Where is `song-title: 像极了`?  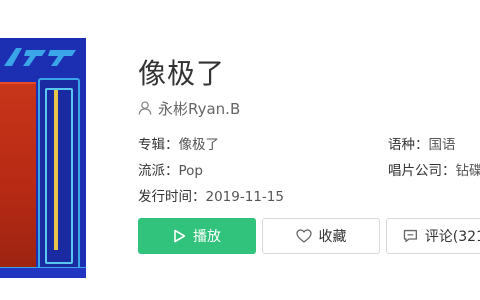
song-title: 像极了 is located at coordinates (182, 73).